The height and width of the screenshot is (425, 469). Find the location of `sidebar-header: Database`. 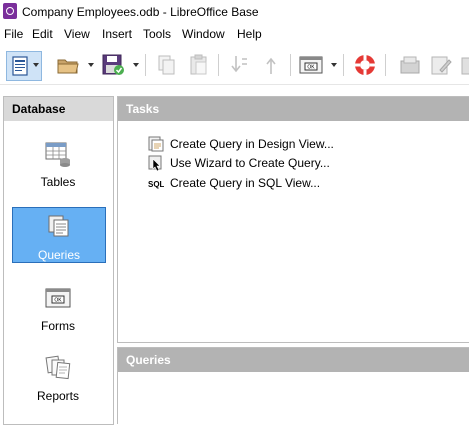

sidebar-header: Database is located at coordinates (58, 109).